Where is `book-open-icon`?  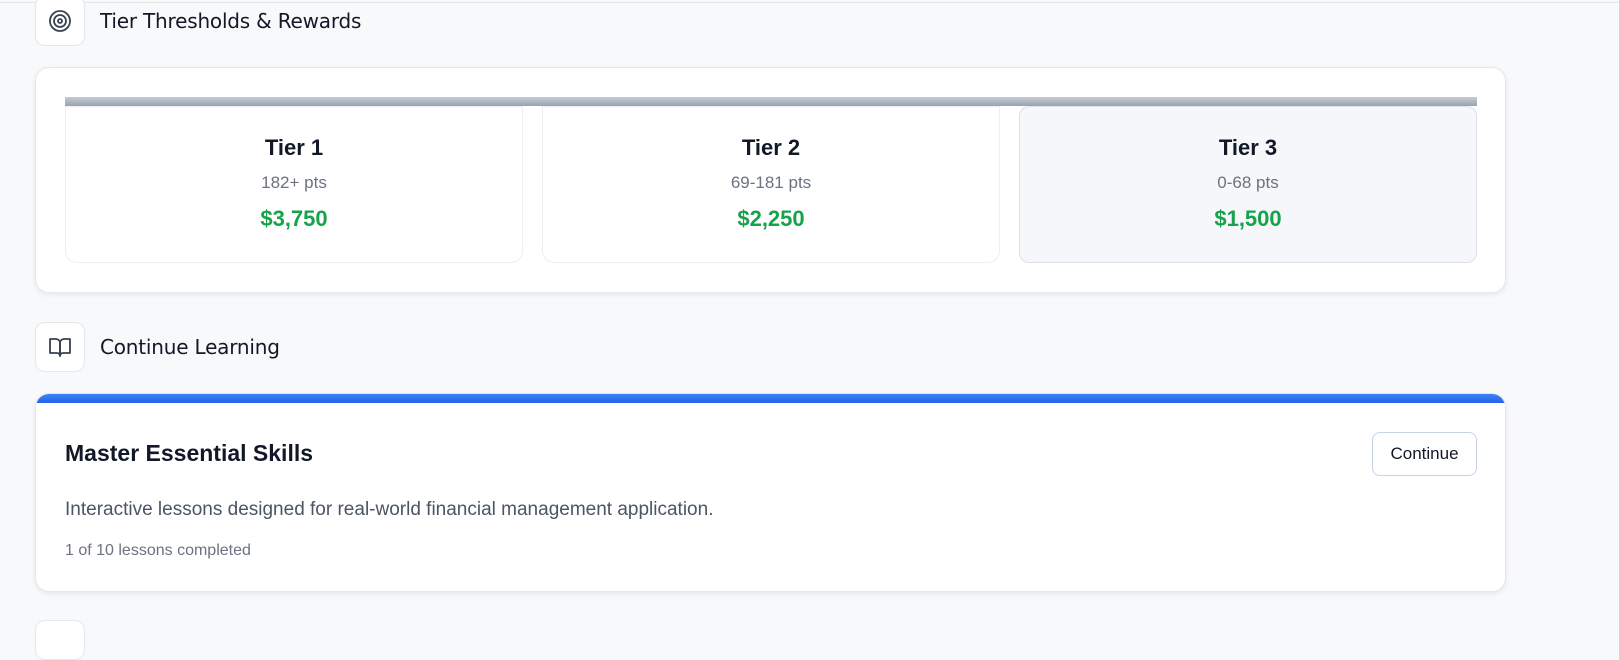 book-open-icon is located at coordinates (60, 347).